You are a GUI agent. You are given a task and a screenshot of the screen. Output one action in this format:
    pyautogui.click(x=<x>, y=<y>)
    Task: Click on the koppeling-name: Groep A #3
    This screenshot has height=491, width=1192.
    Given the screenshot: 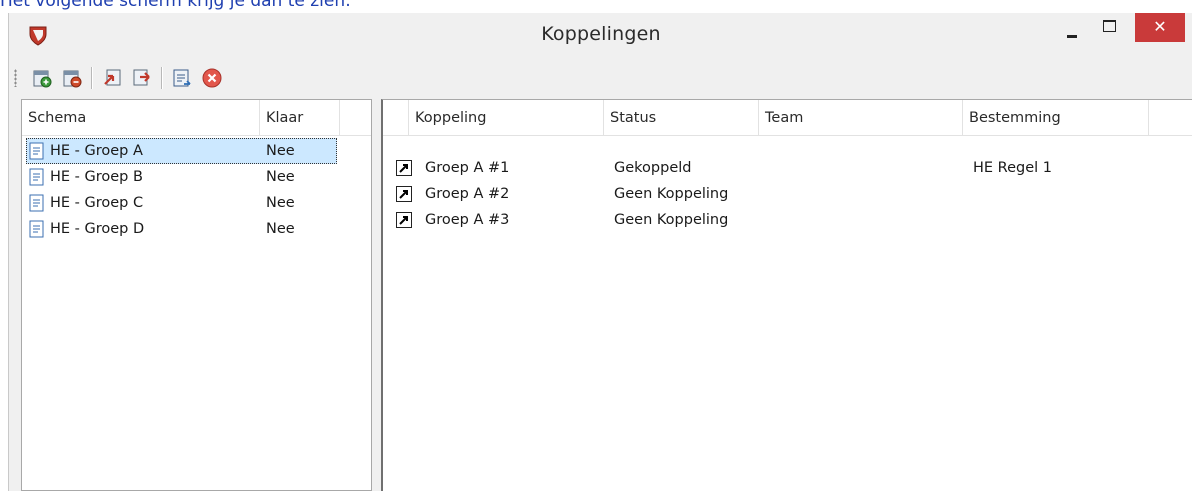 What is the action you would take?
    pyautogui.click(x=467, y=220)
    